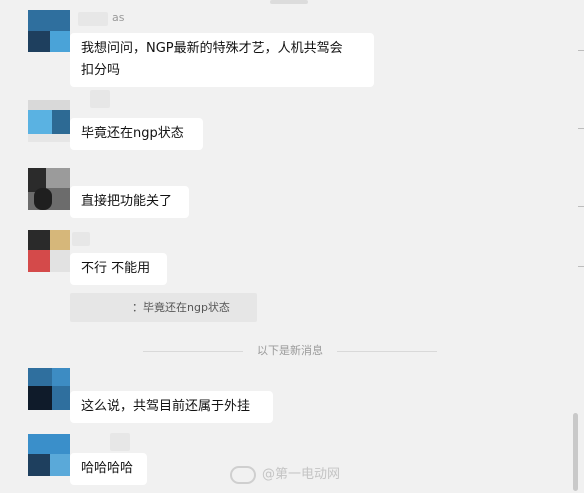  I want to click on message-bubble: 我想问问，NGP最新的特殊才艺，人机共驾会 扣分吗, so click(222, 60).